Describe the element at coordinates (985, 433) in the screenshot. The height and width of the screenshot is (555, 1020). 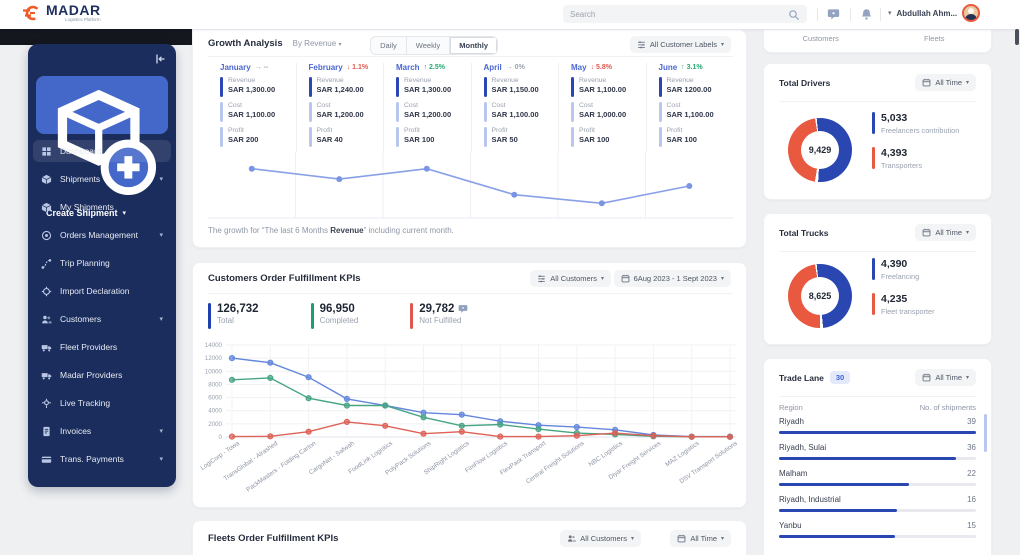
I see `trade-lane-scrollbar` at that location.